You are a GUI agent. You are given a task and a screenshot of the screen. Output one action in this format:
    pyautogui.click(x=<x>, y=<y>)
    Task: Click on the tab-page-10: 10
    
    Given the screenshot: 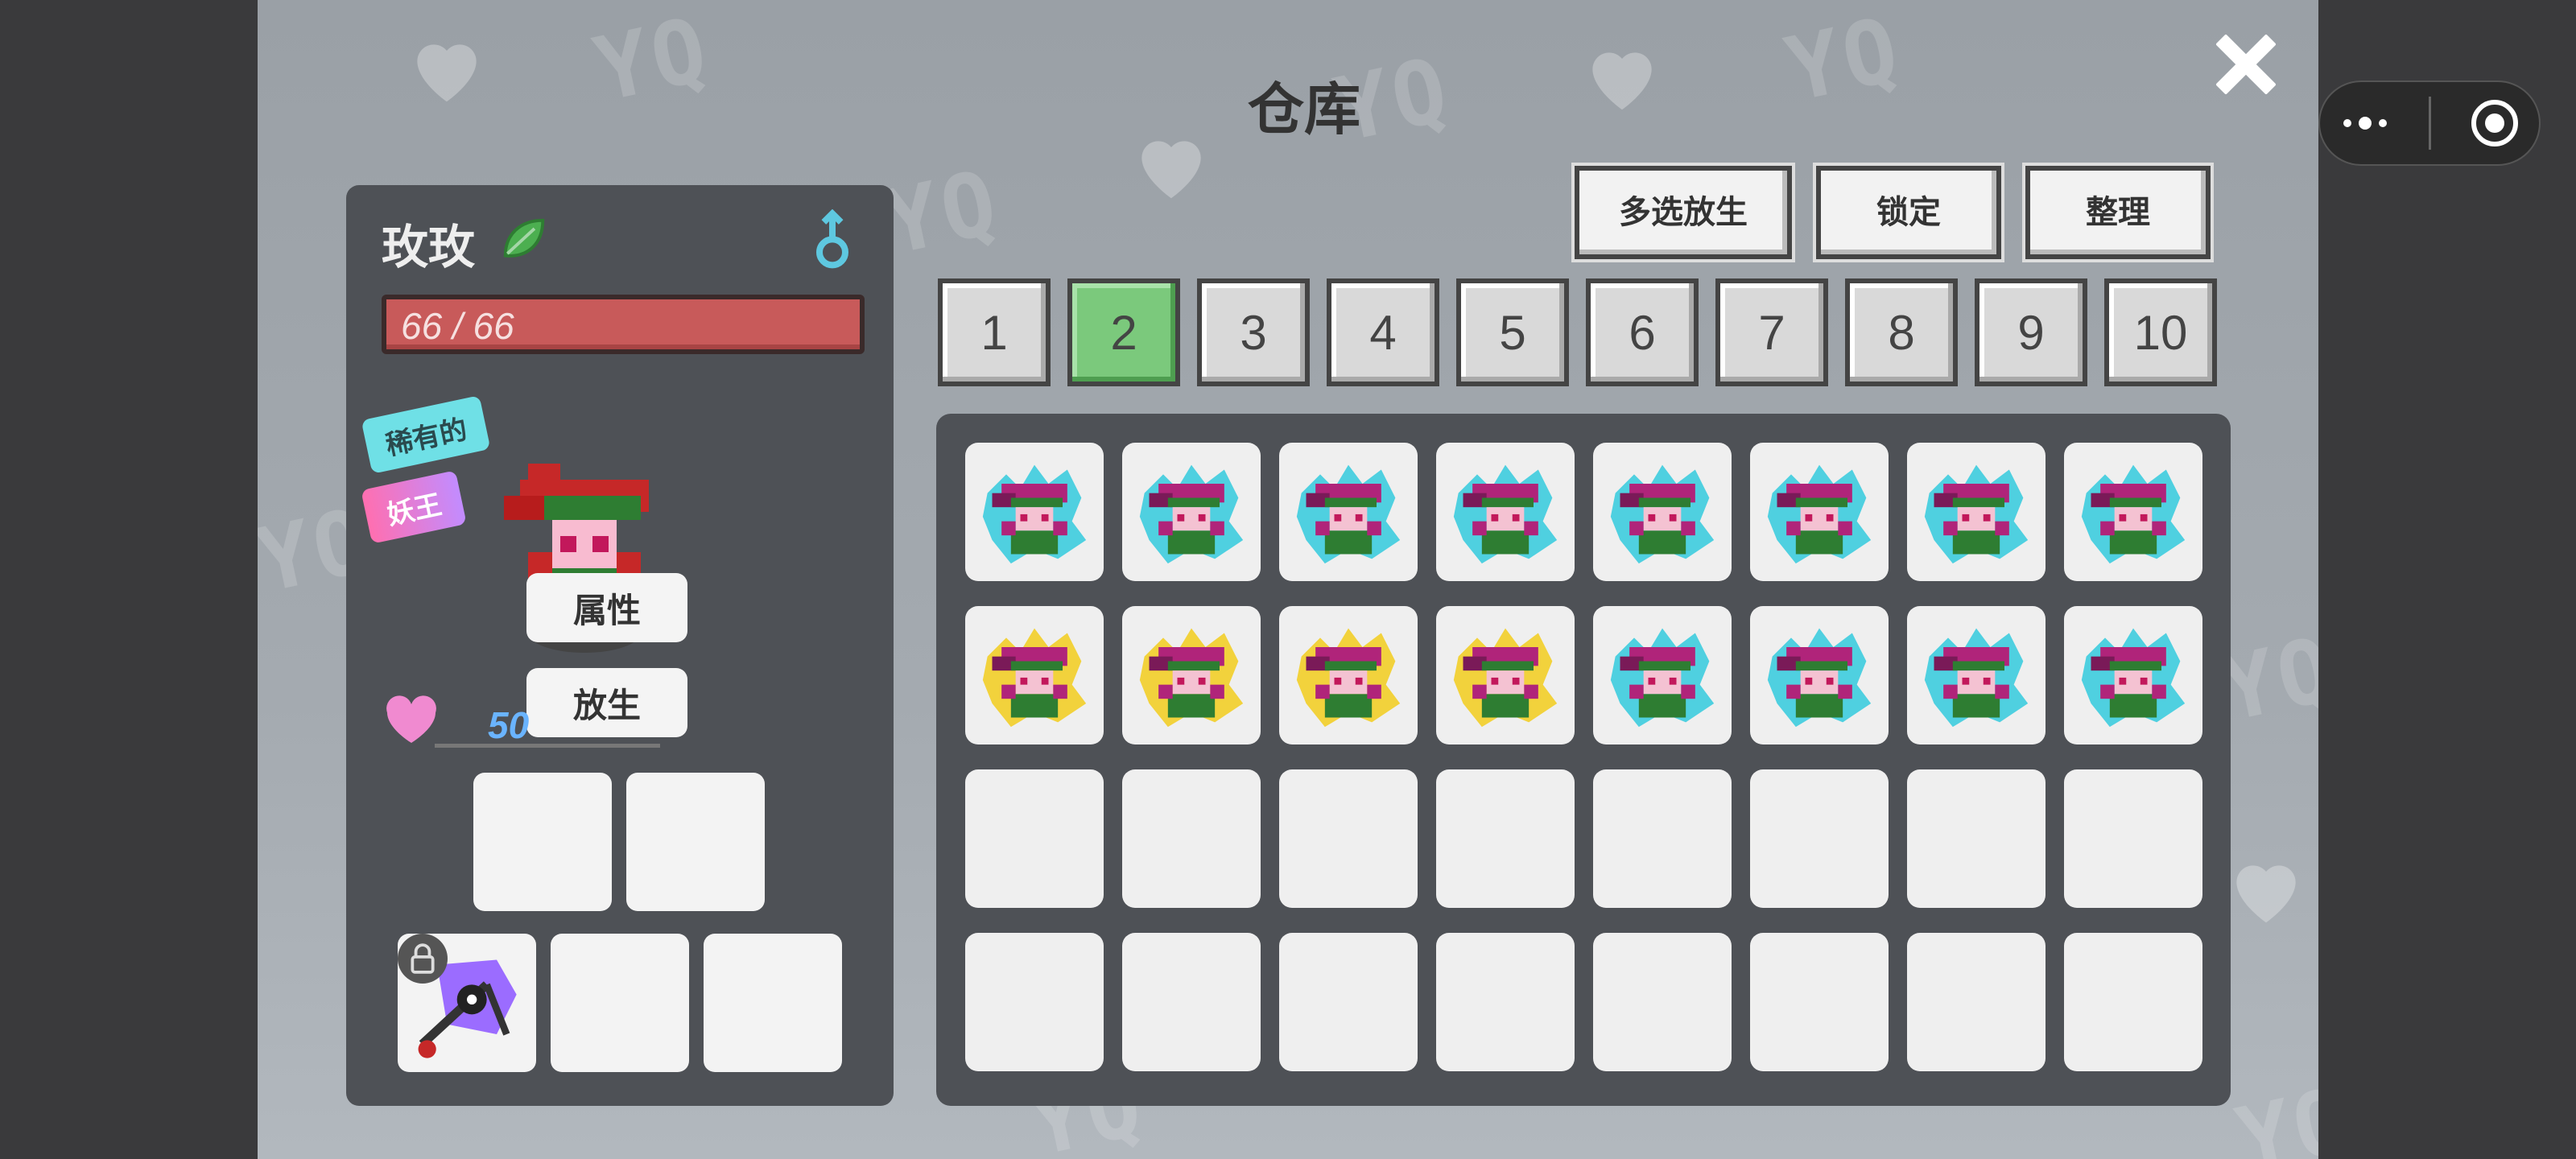 What is the action you would take?
    pyautogui.click(x=2160, y=332)
    